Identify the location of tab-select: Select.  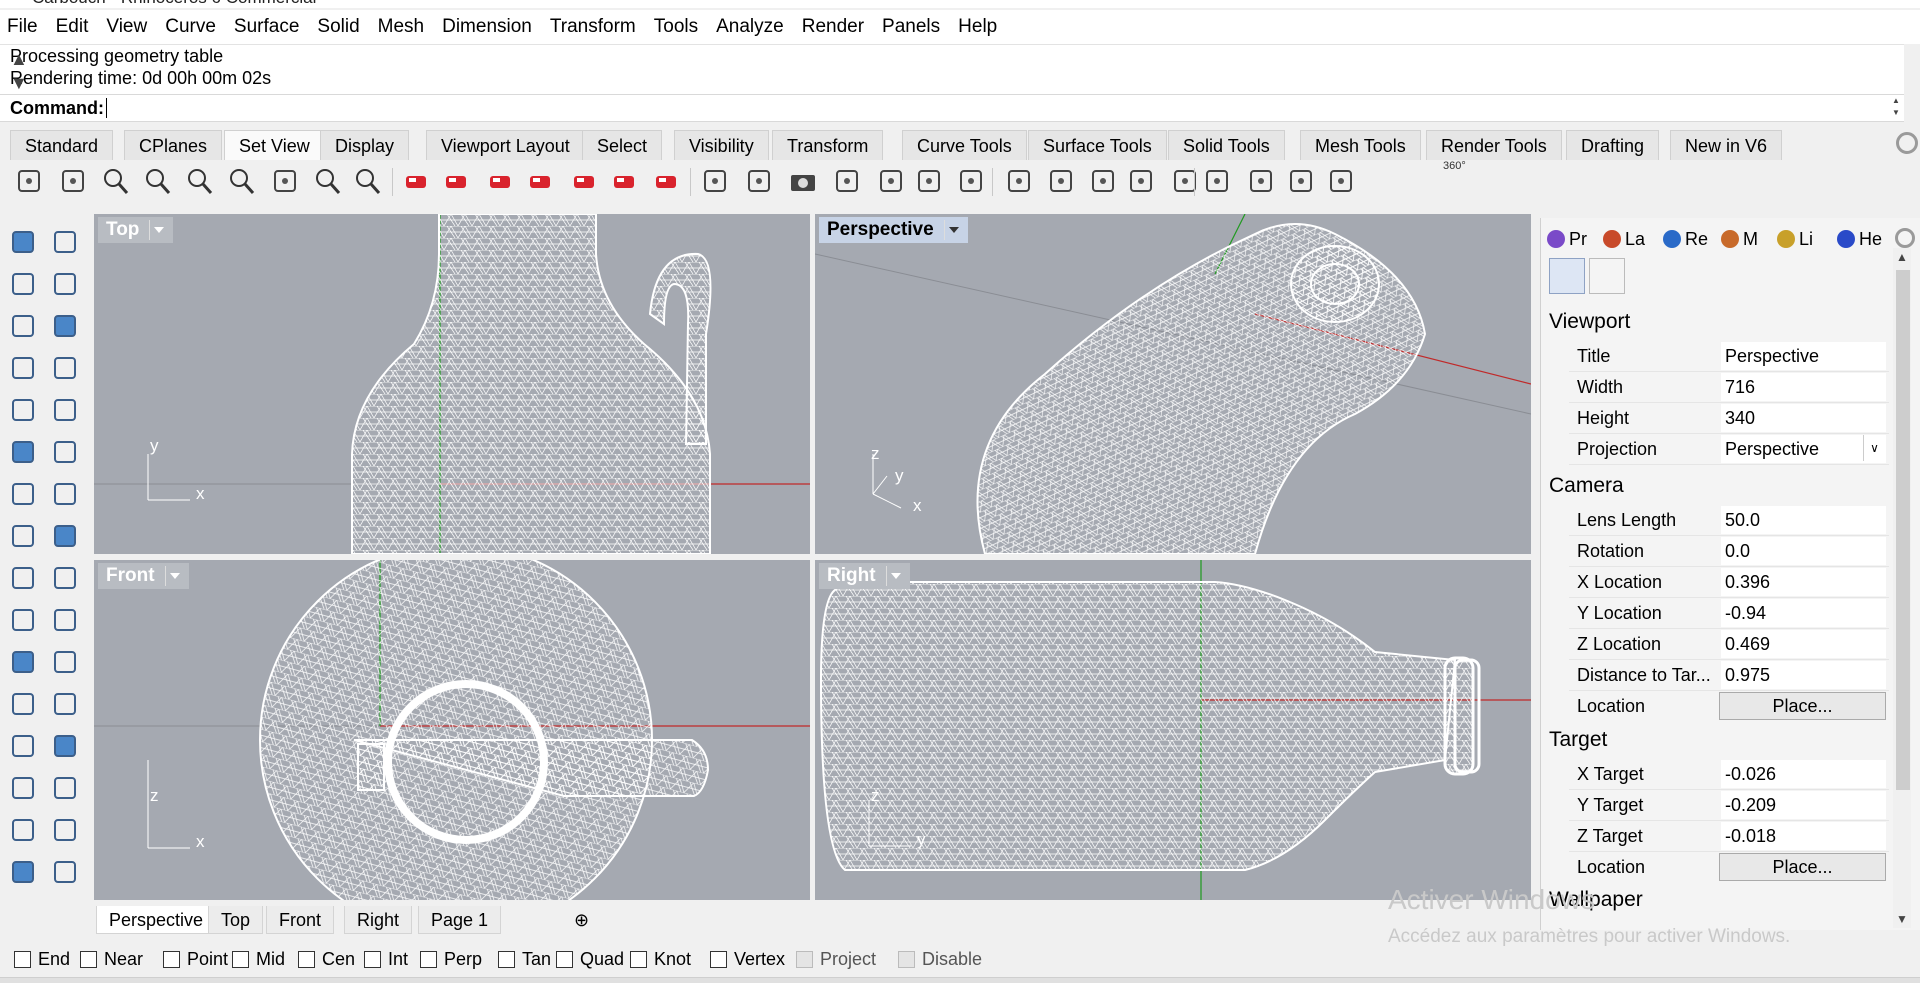
(622, 145).